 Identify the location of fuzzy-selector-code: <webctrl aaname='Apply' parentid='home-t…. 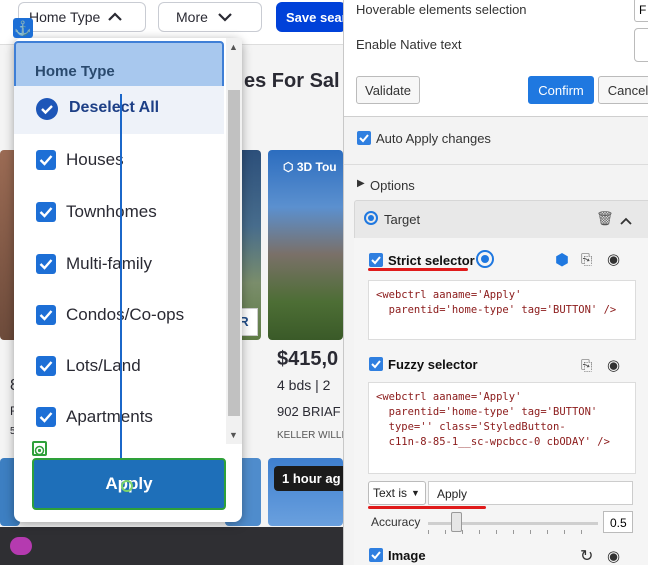
(502, 428).